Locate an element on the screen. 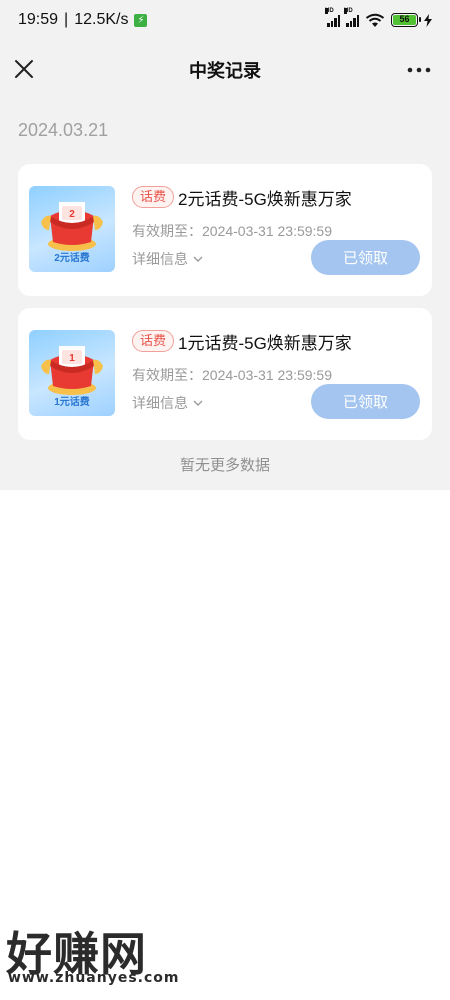 This screenshot has width=450, height=1000. thumb-caption: 1元话费 is located at coordinates (72, 402).